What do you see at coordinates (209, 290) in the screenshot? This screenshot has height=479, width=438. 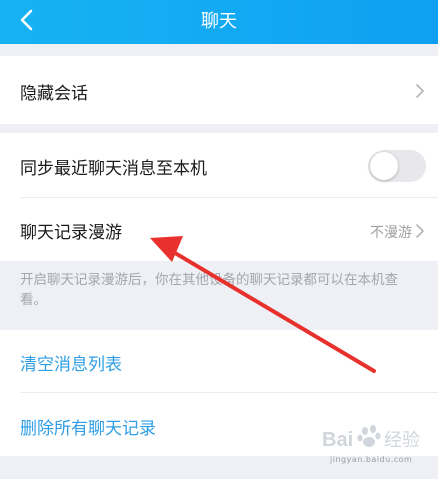 I see `roaming-hint-text: 开启聊天记录漫游后，你在其他设备的聊天记录都可以在本机查看。` at bounding box center [209, 290].